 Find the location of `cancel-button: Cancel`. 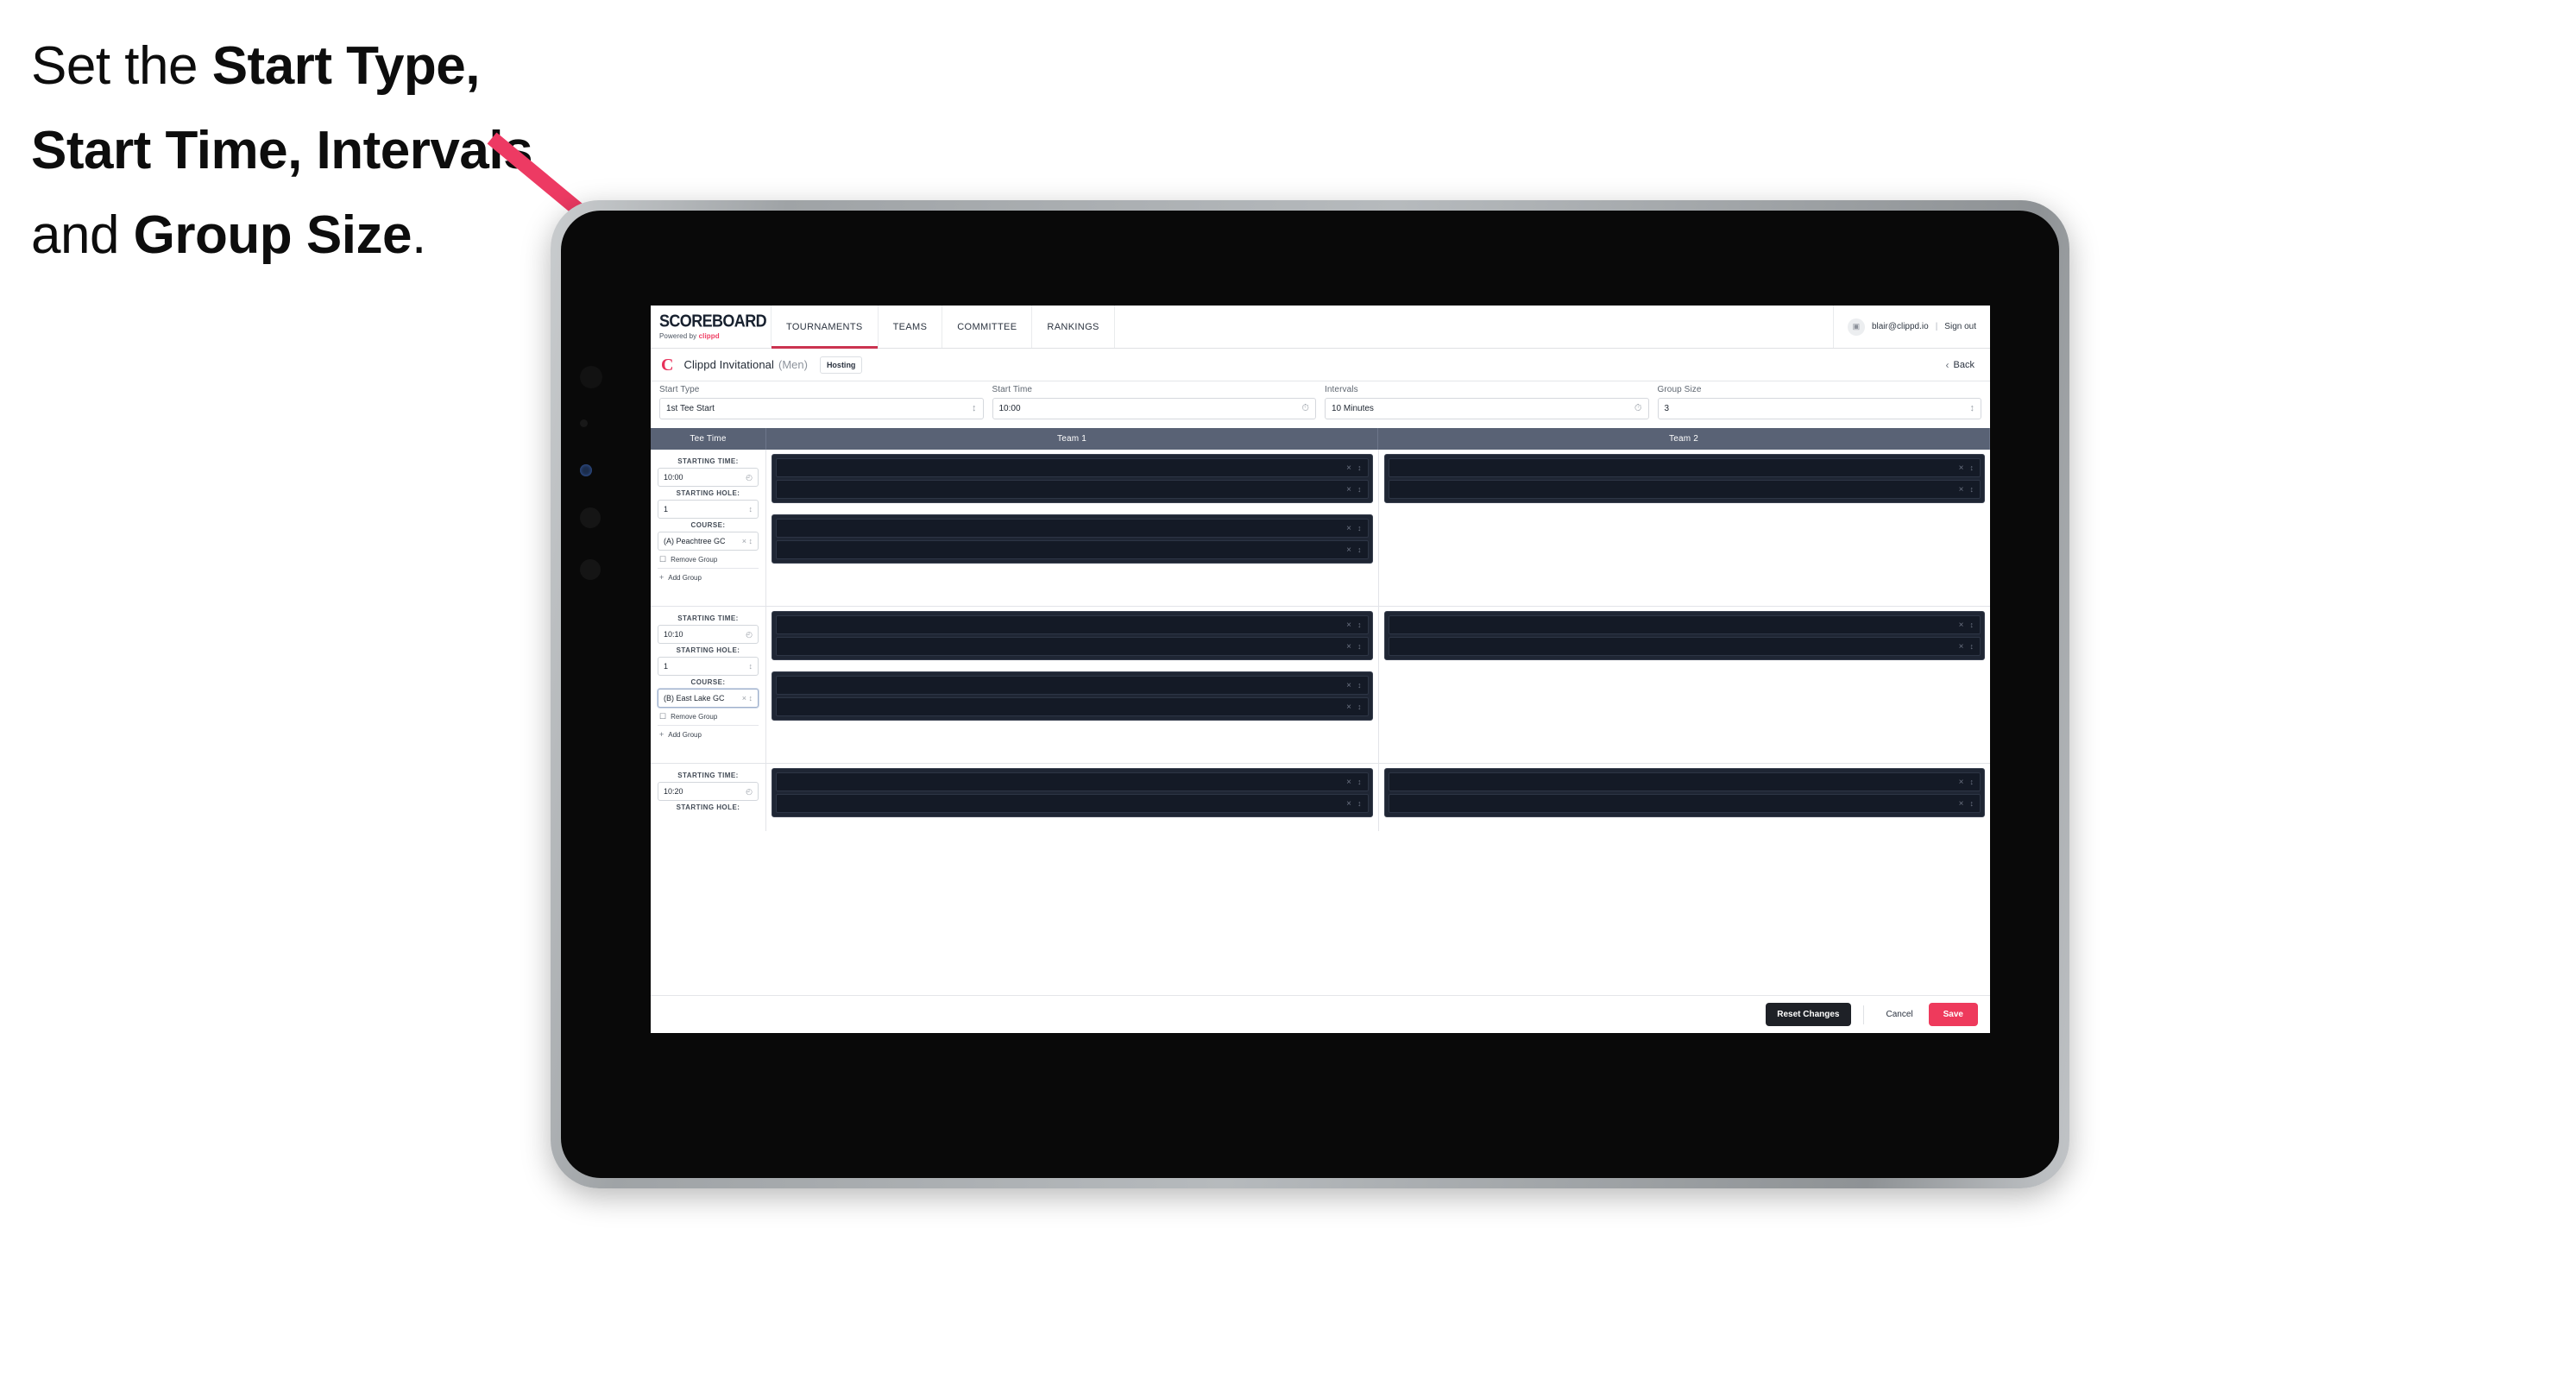

cancel-button: Cancel is located at coordinates (1900, 1014).